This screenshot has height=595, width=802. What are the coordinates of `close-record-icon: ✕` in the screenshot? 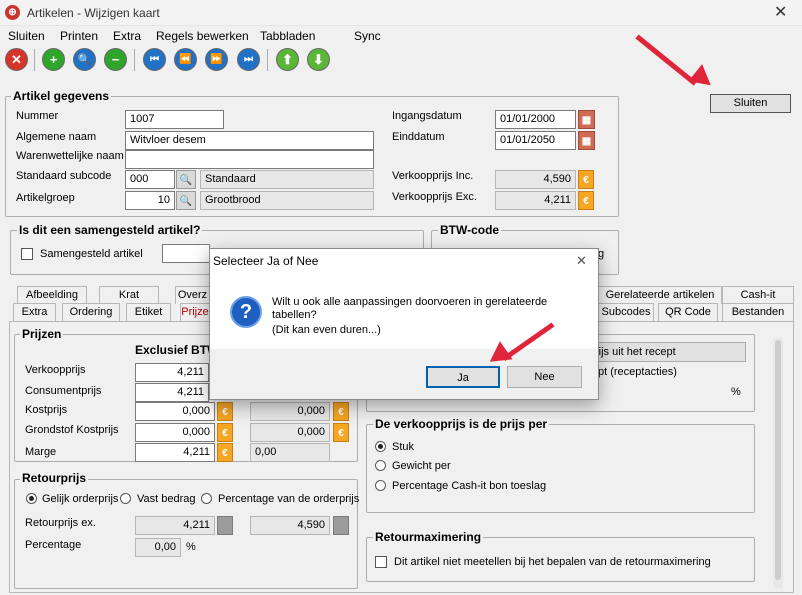 It's located at (16, 59).